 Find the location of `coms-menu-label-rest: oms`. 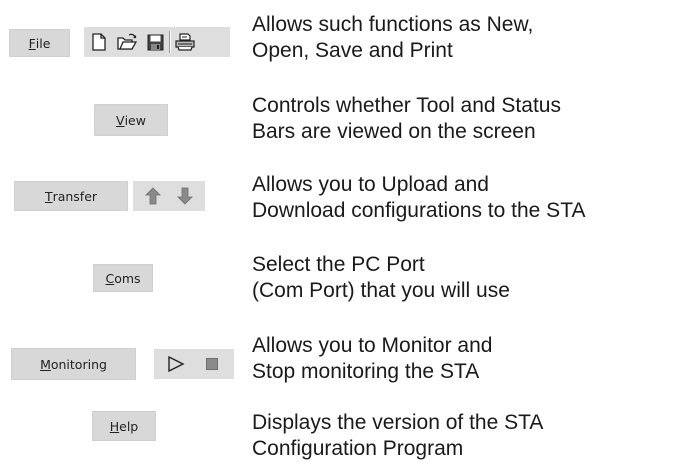

coms-menu-label-rest: oms is located at coordinates (127, 278).